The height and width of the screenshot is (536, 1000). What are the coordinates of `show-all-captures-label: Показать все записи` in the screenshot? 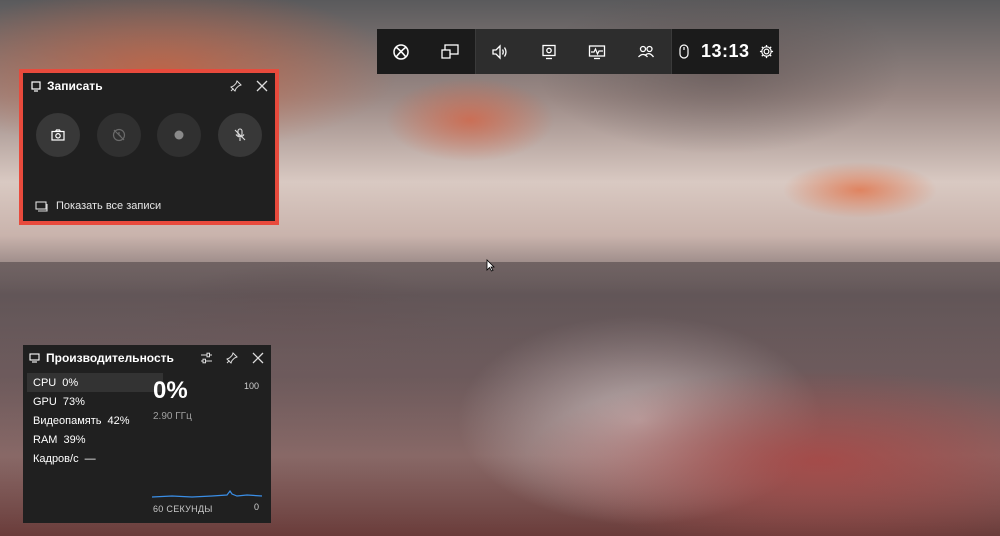 It's located at (109, 206).